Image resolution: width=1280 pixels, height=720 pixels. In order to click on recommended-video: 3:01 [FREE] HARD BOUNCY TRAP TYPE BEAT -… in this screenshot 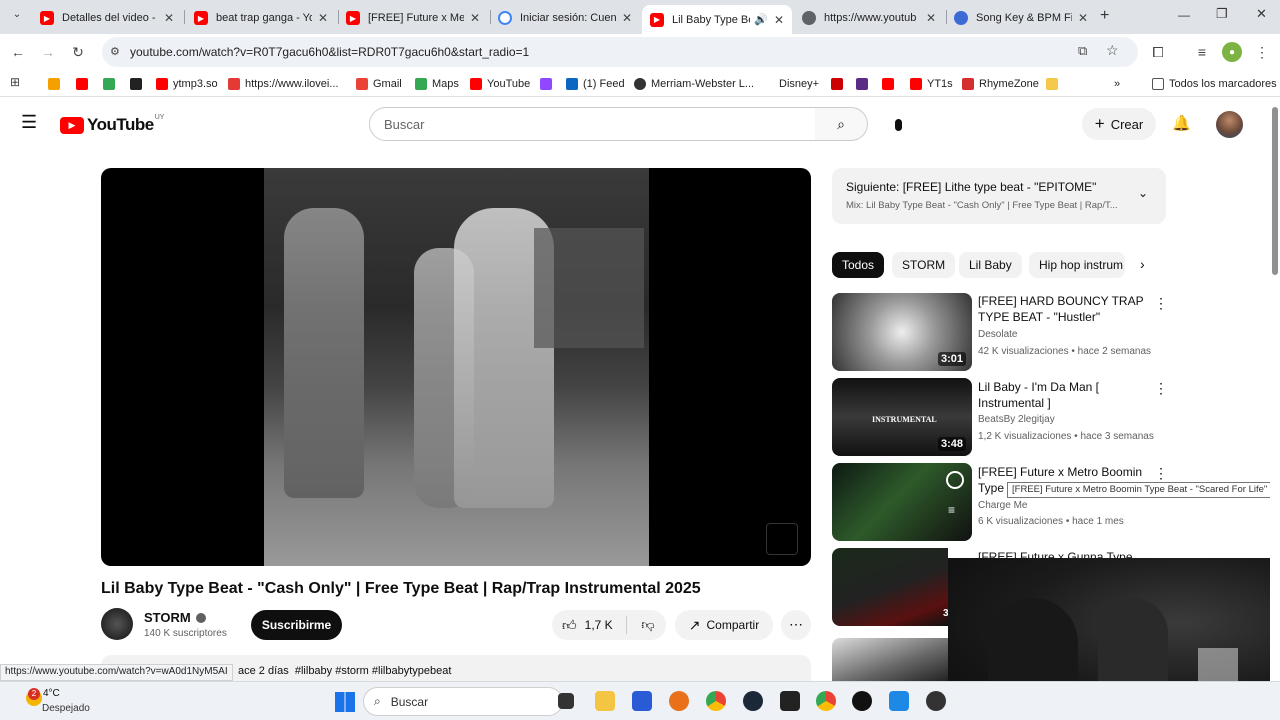, I will do `click(1002, 333)`.